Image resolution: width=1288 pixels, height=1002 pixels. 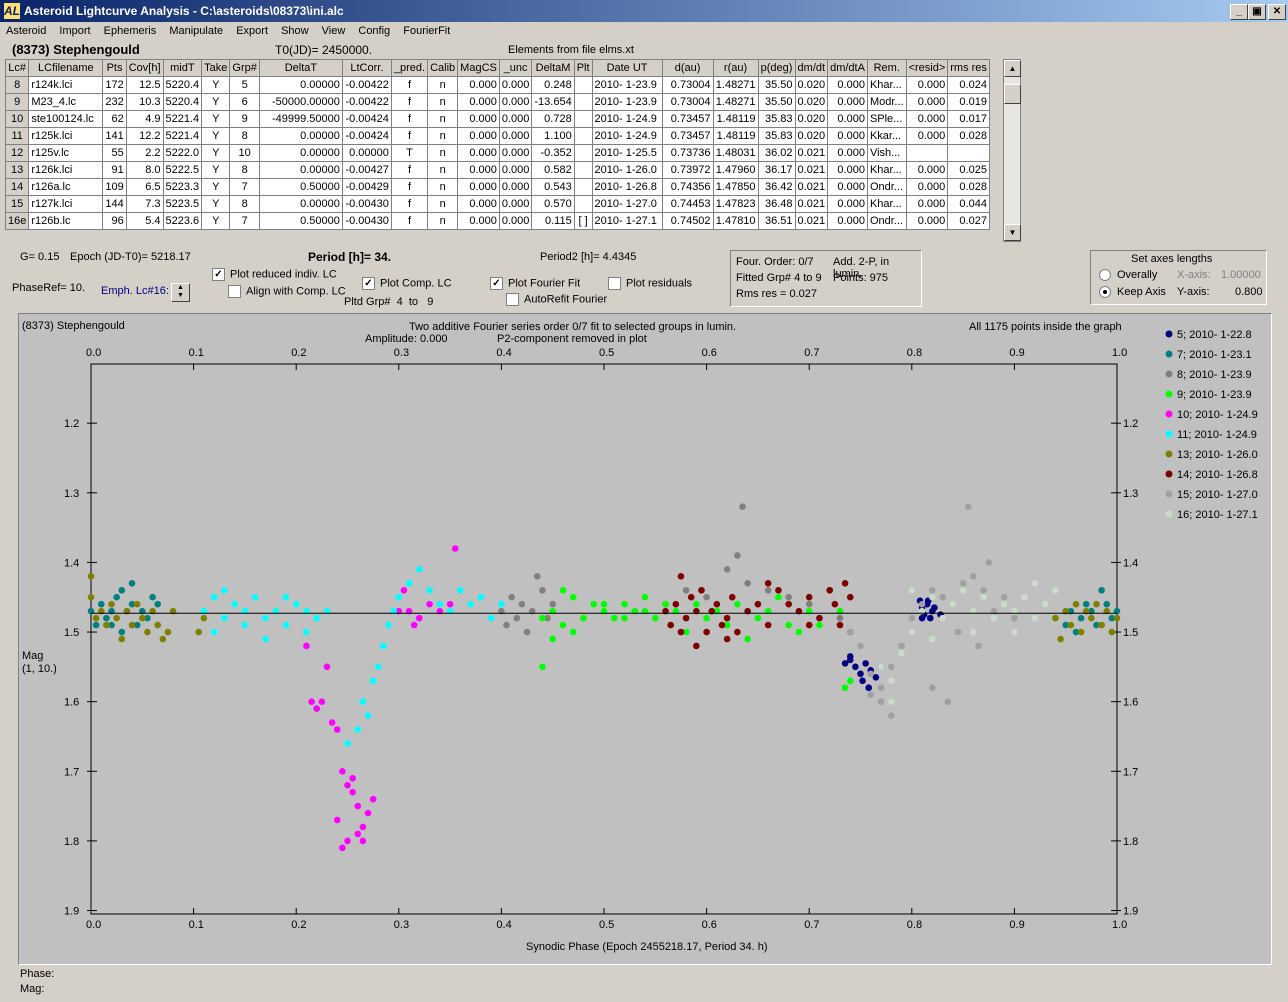 What do you see at coordinates (553, 68) in the screenshot?
I see `column-header: DeltaM` at bounding box center [553, 68].